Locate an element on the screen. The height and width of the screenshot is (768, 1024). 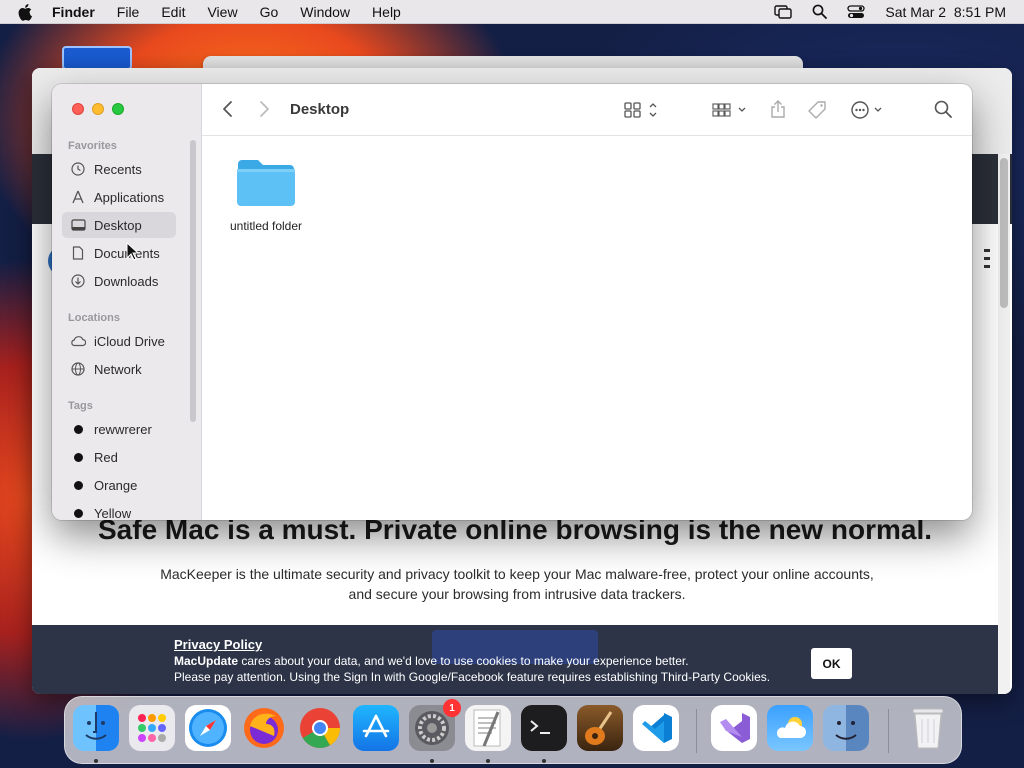
finder-alt-icon is located at coordinates (846, 730).